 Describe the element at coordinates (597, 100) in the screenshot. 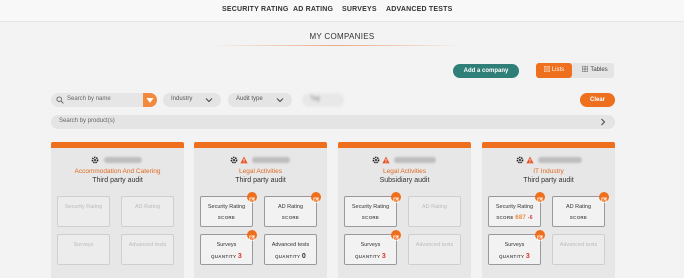

I see `clear-button: Clear` at that location.